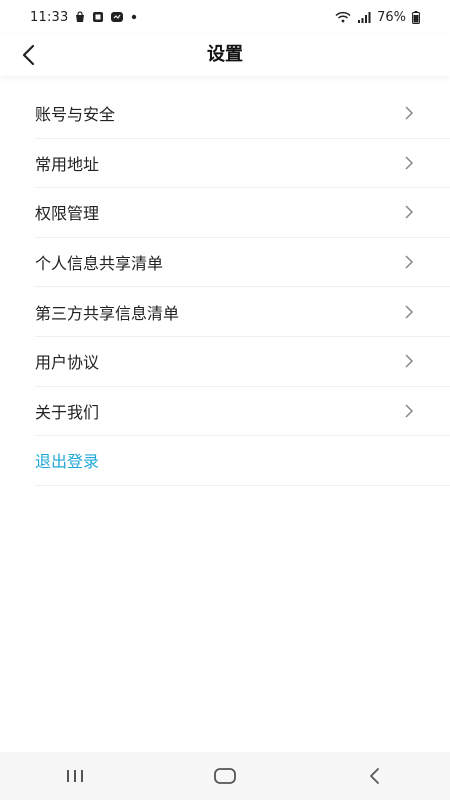  I want to click on menu-item-label: 账号与安全, so click(75, 115).